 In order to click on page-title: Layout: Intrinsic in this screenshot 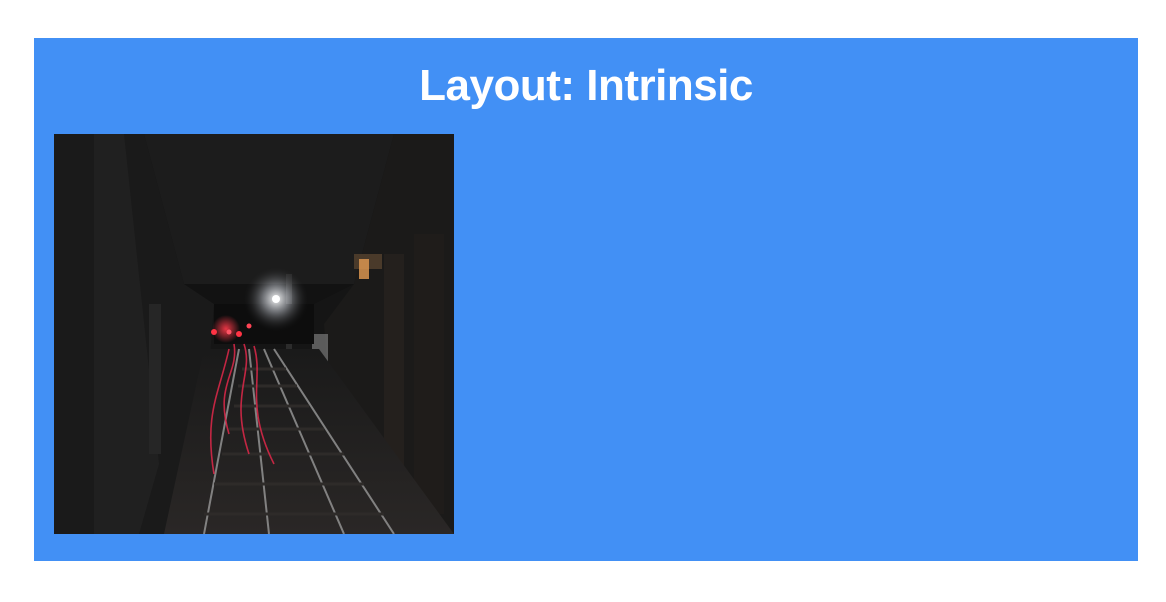, I will do `click(586, 85)`.